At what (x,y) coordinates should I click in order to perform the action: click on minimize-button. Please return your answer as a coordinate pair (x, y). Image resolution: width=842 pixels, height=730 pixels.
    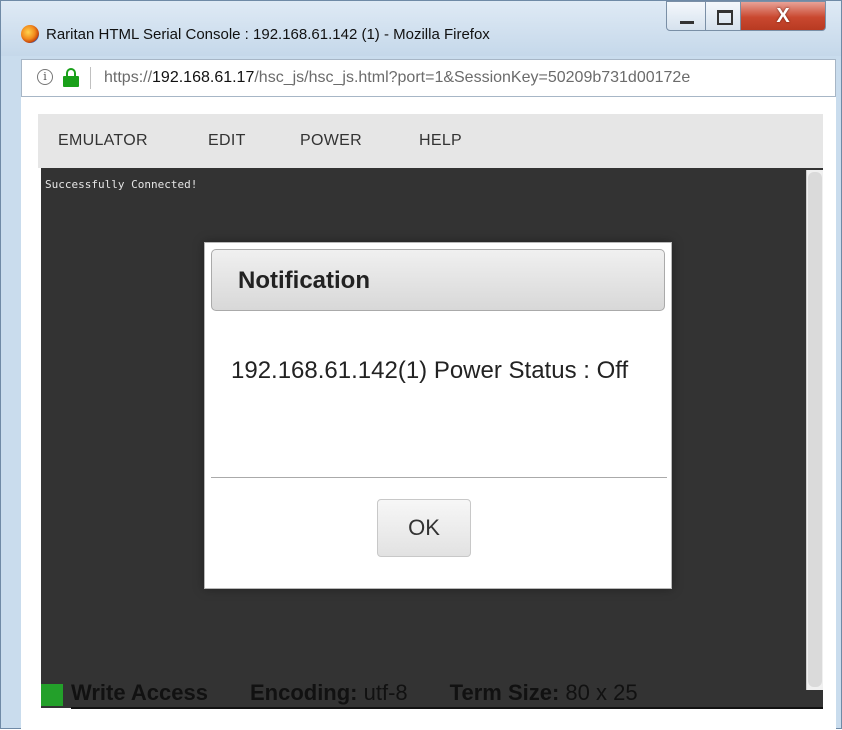
    Looking at the image, I should click on (686, 16).